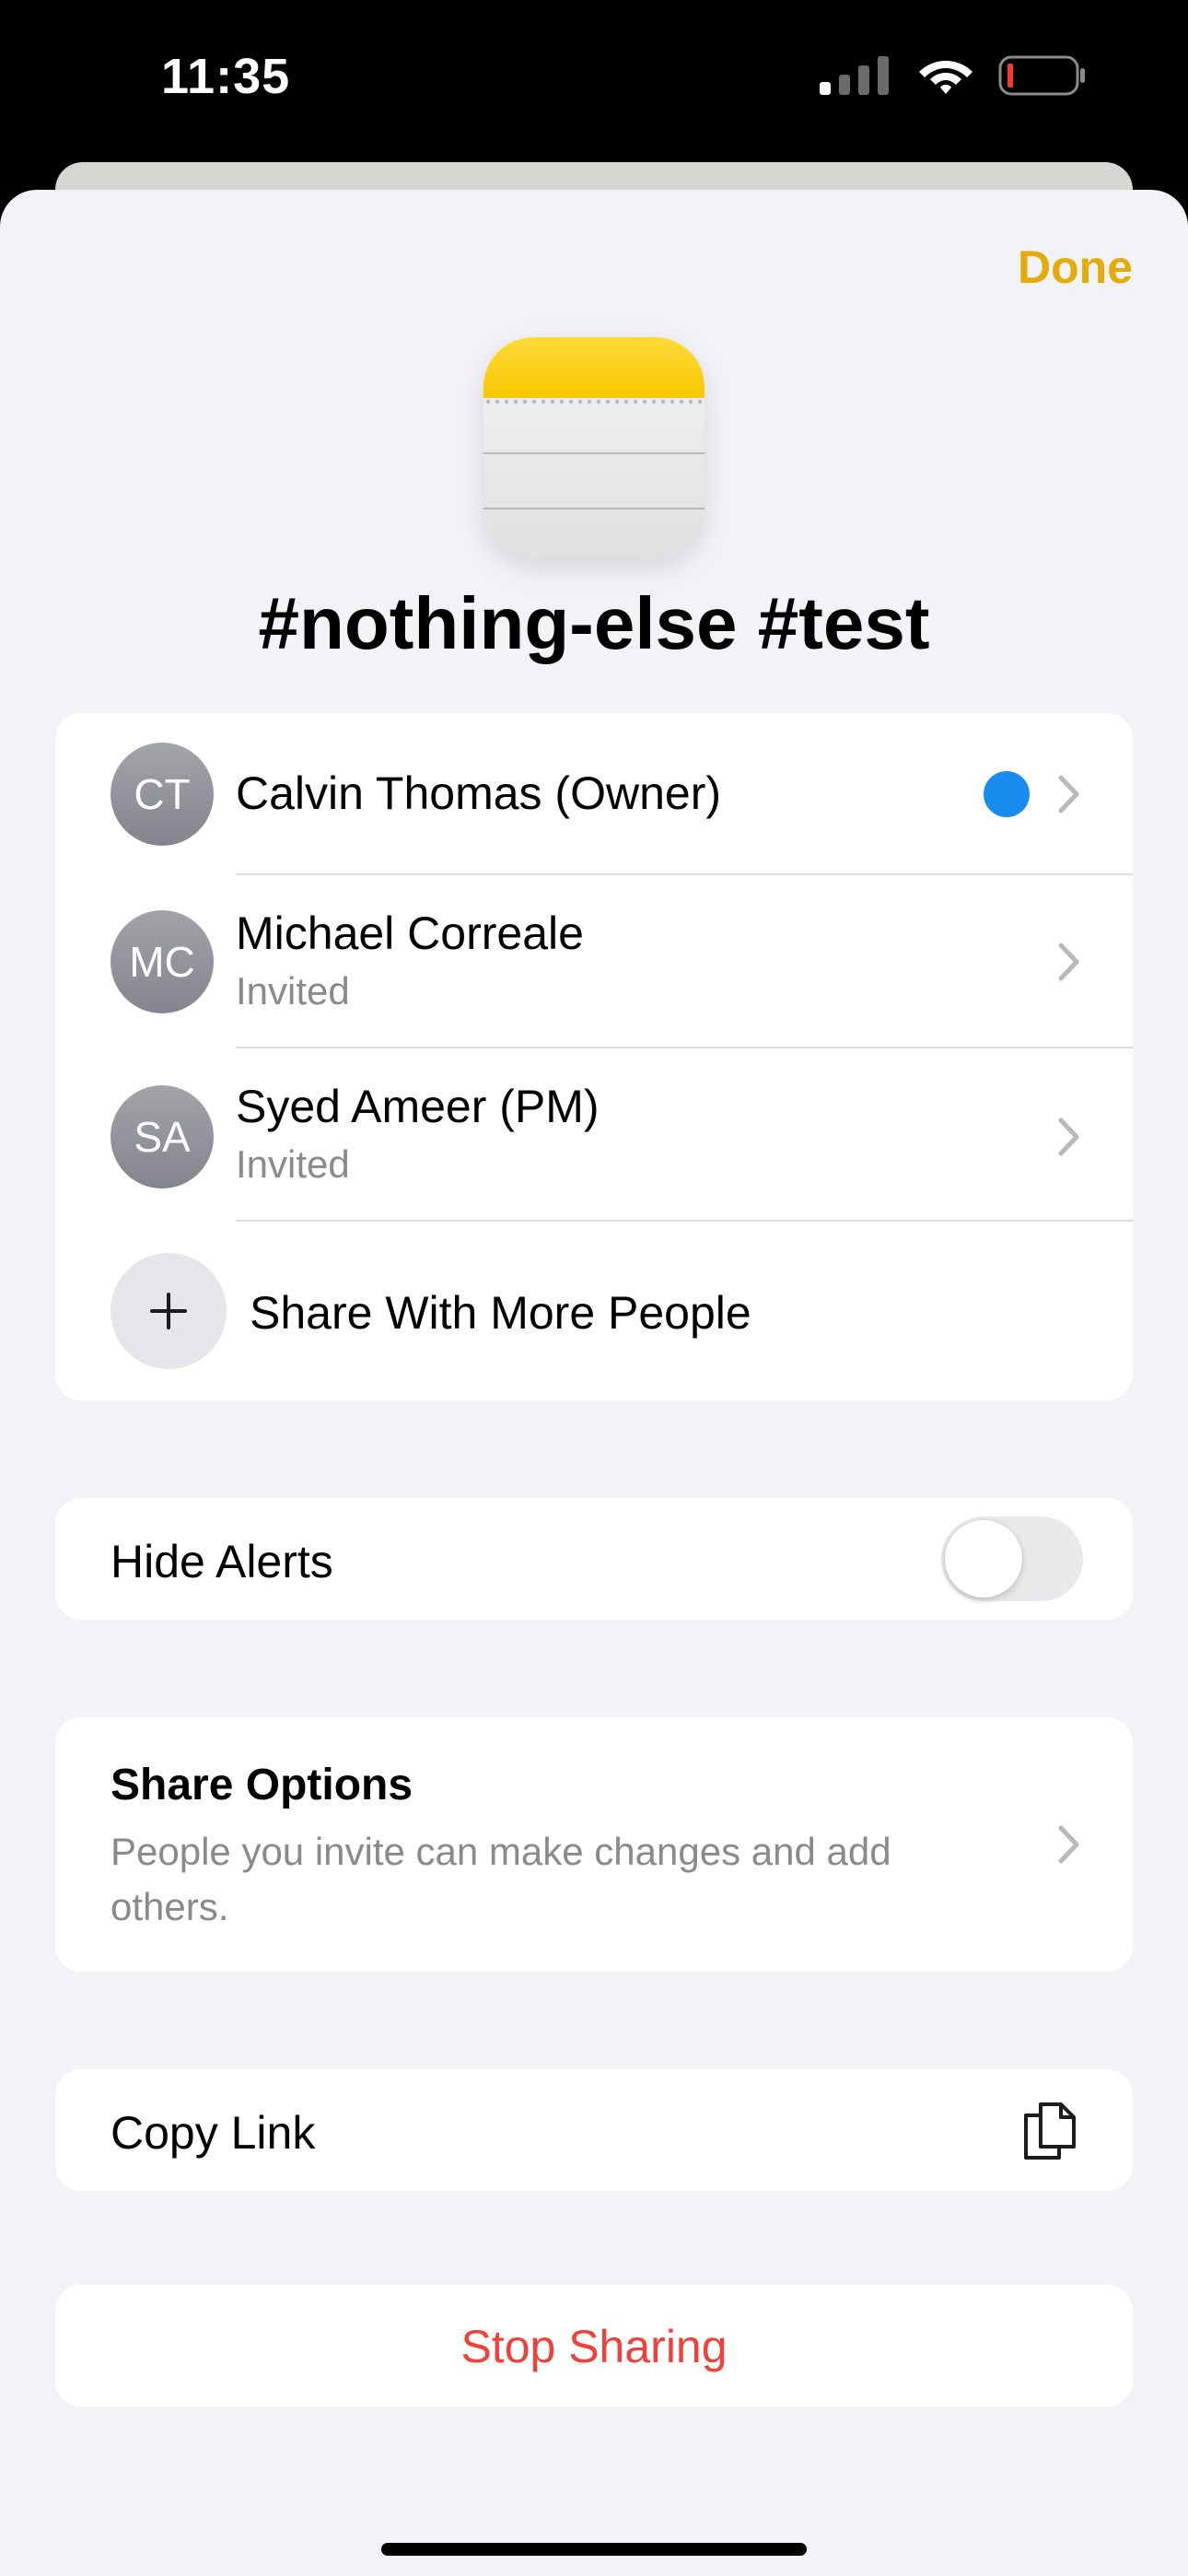 The height and width of the screenshot is (2576, 1188). Describe the element at coordinates (213, 2133) in the screenshot. I see `copy-link-label: Copy Link` at that location.